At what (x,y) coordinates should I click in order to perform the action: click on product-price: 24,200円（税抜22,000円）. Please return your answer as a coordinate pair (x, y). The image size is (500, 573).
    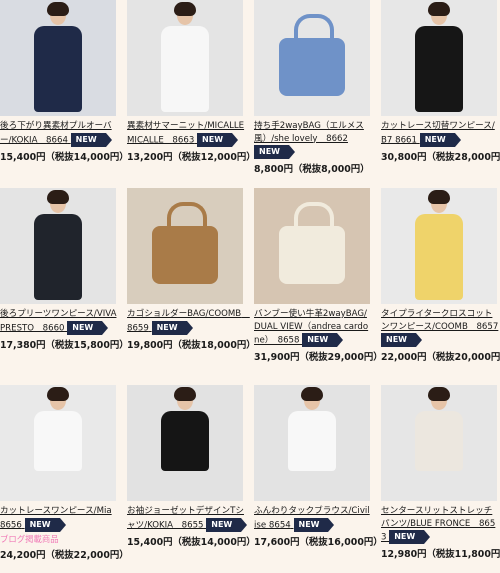
    Looking at the image, I should click on (64, 555).